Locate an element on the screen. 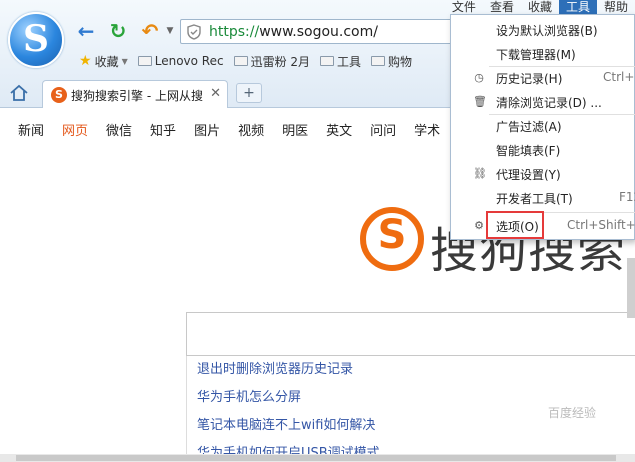  menu-tools: 工具 is located at coordinates (577, 7).